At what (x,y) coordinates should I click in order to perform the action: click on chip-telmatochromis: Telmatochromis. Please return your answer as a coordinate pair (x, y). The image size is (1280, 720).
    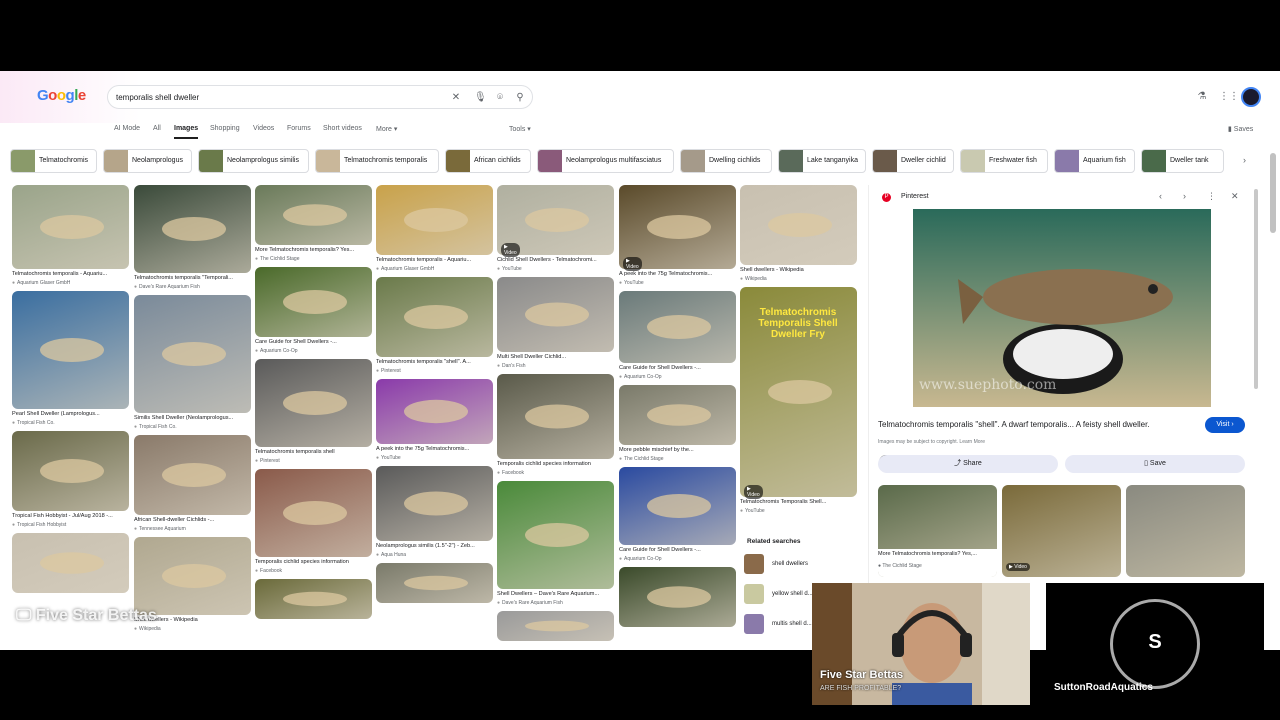
    Looking at the image, I should click on (53, 161).